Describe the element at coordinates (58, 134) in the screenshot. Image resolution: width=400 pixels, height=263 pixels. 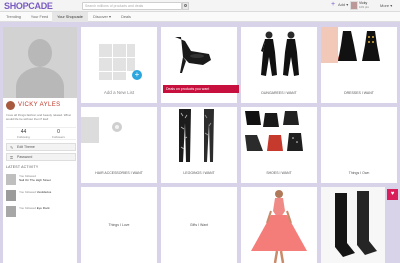
I see `followers-stat: 0 Followers` at that location.